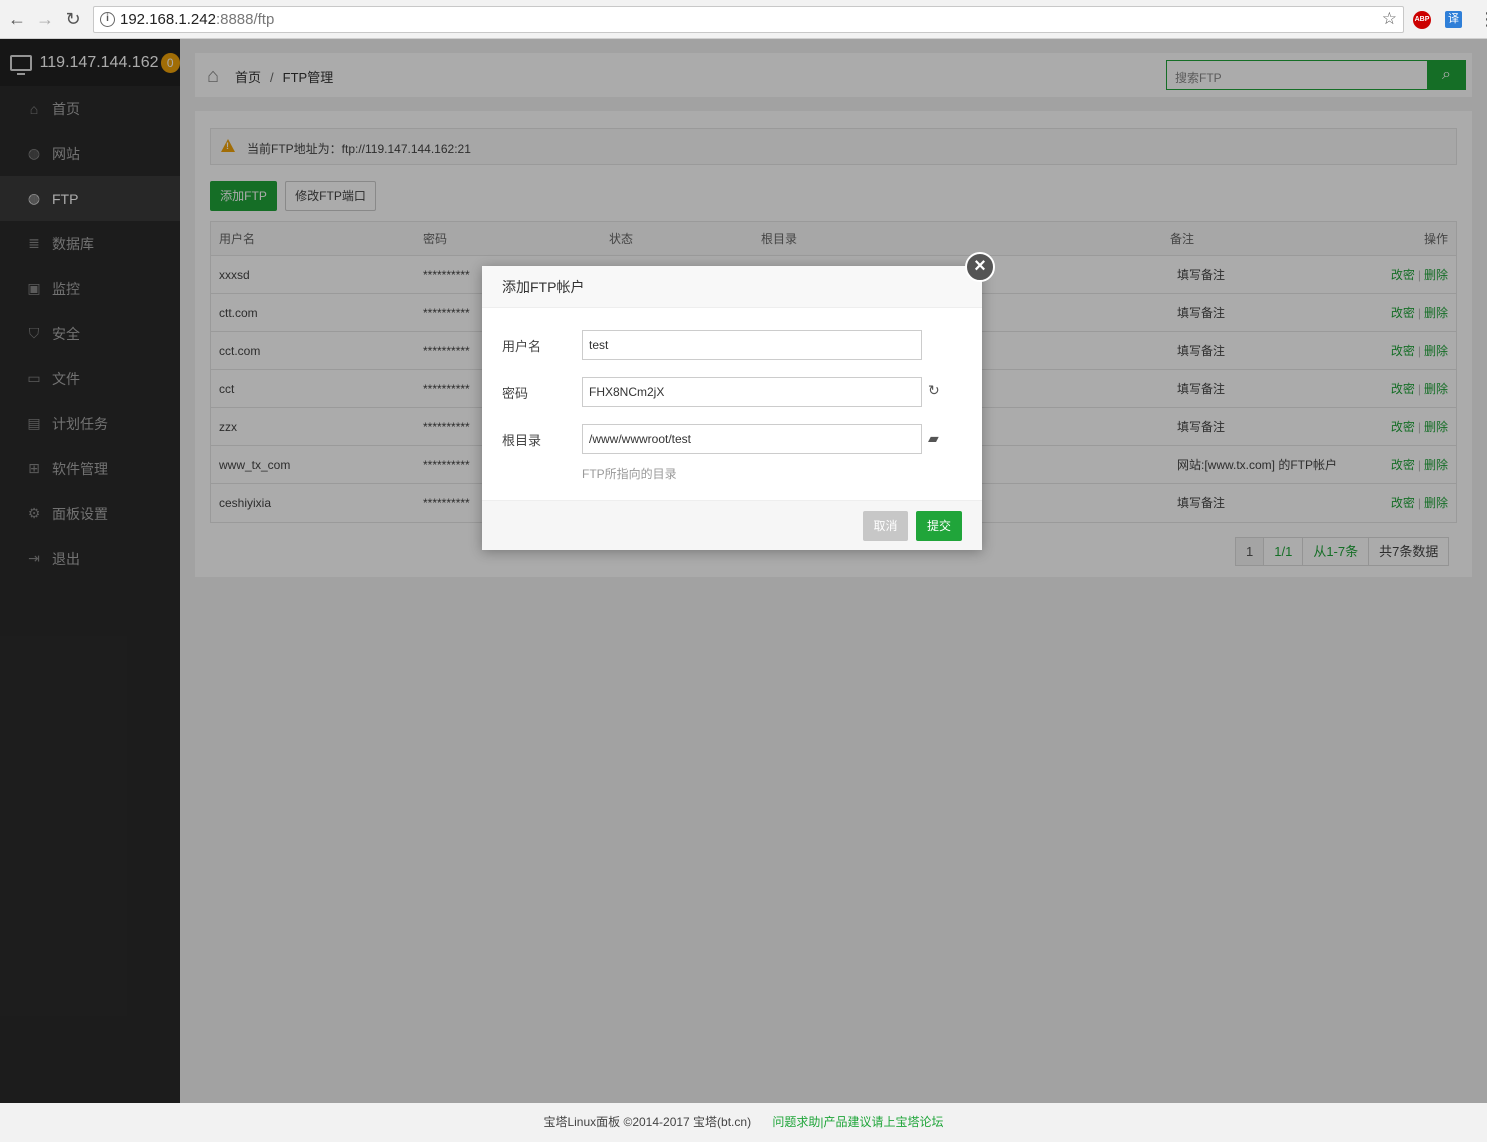 The height and width of the screenshot is (1142, 1487). I want to click on refresh-password-icon: ↻, so click(934, 390).